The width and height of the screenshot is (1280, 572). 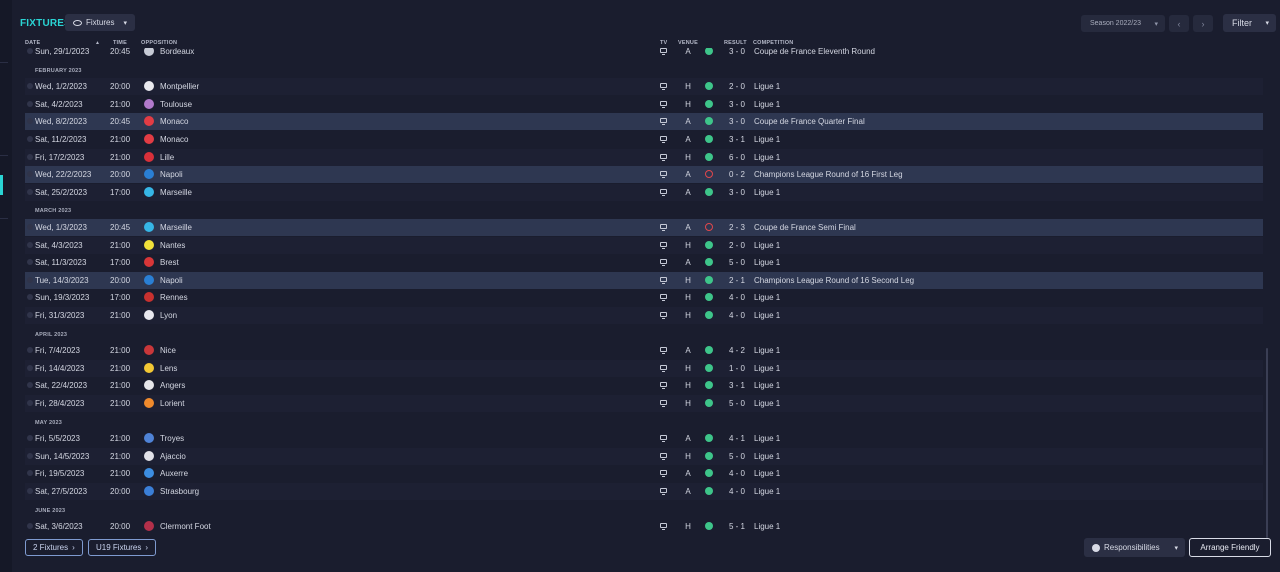 I want to click on opposition-name: Nantes, so click(x=172, y=245).